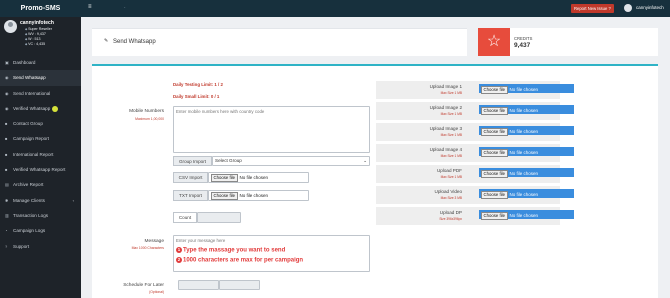  I want to click on upload-video-input: Choose file No file chosen, so click(526, 194).